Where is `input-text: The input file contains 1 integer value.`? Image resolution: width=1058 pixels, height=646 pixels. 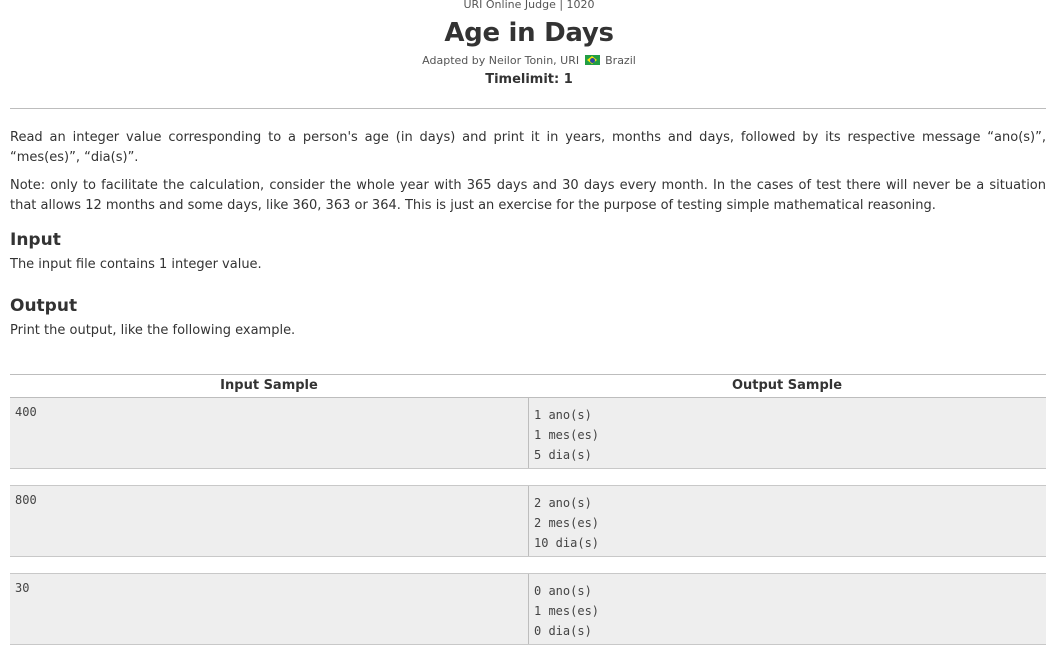 input-text: The input file contains 1 integer value. is located at coordinates (136, 264).